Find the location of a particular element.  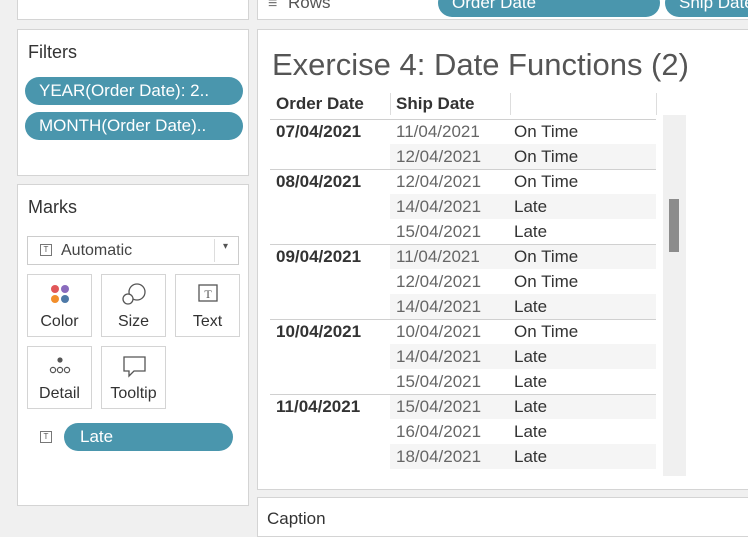

detail-button: Detail is located at coordinates (59, 377).